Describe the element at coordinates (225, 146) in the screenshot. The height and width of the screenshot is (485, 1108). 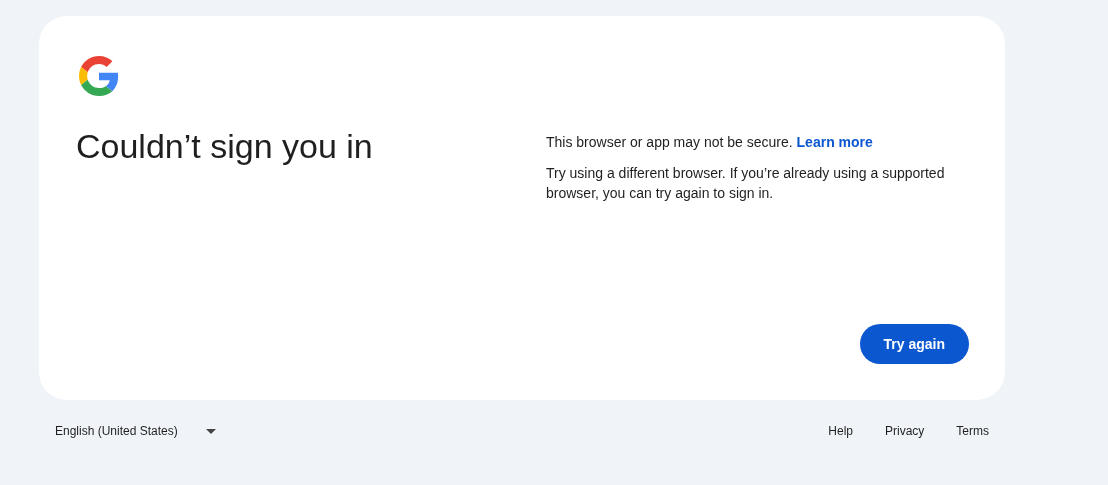
I see `page-heading: Couldn’t sign you in` at that location.